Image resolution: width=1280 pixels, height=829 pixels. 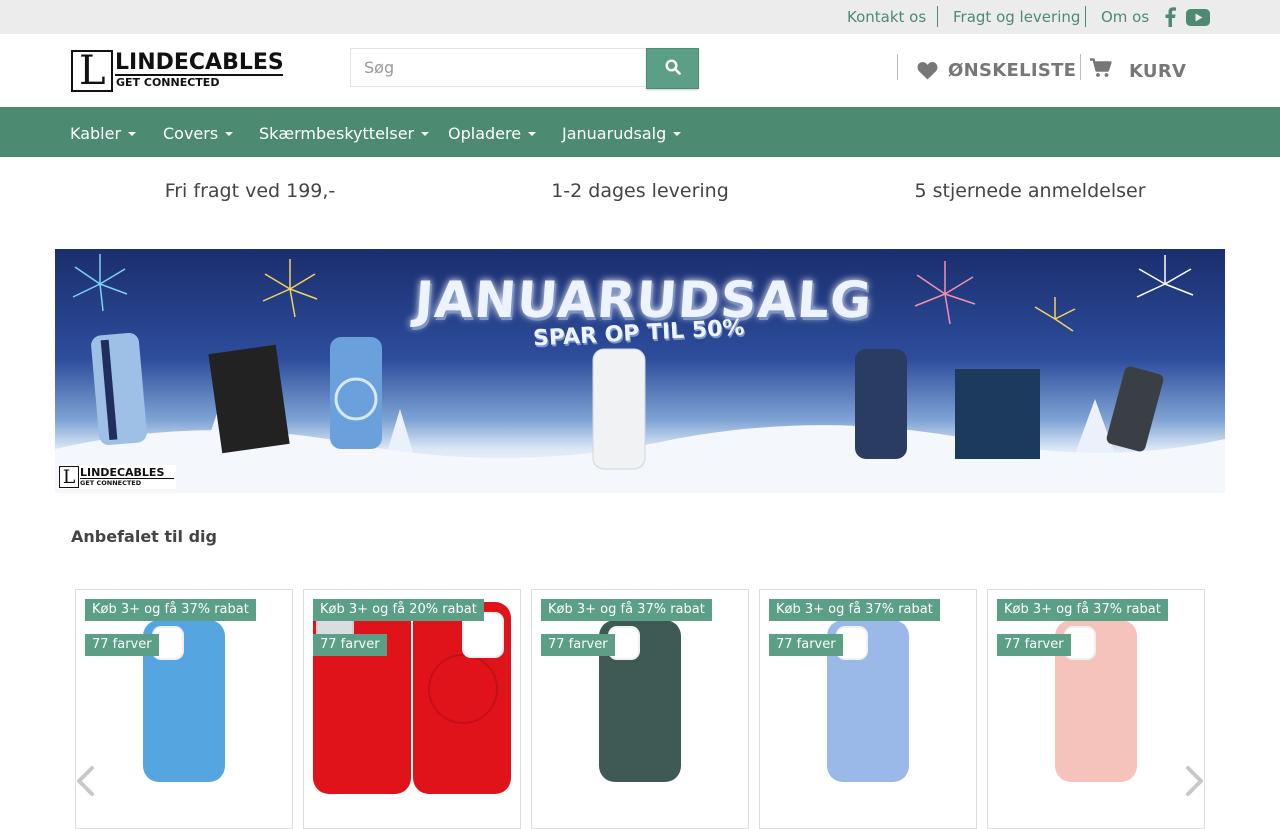 I want to click on youtube-icon, so click(x=1198, y=17).